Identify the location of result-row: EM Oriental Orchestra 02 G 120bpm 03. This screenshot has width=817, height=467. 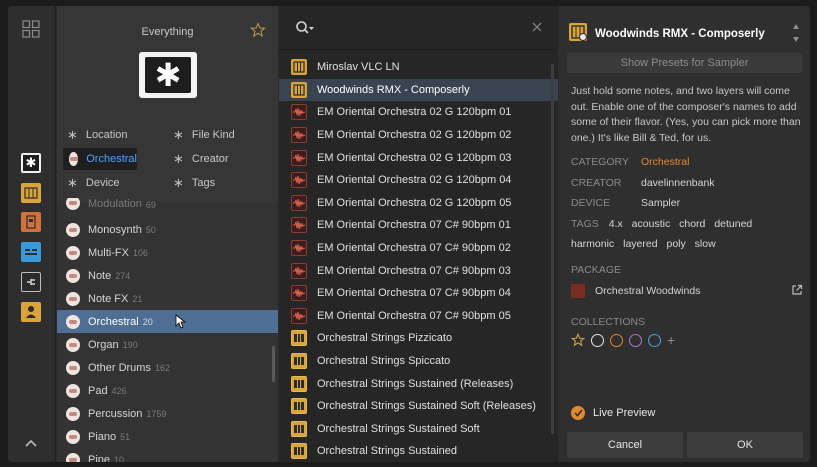
(418, 157).